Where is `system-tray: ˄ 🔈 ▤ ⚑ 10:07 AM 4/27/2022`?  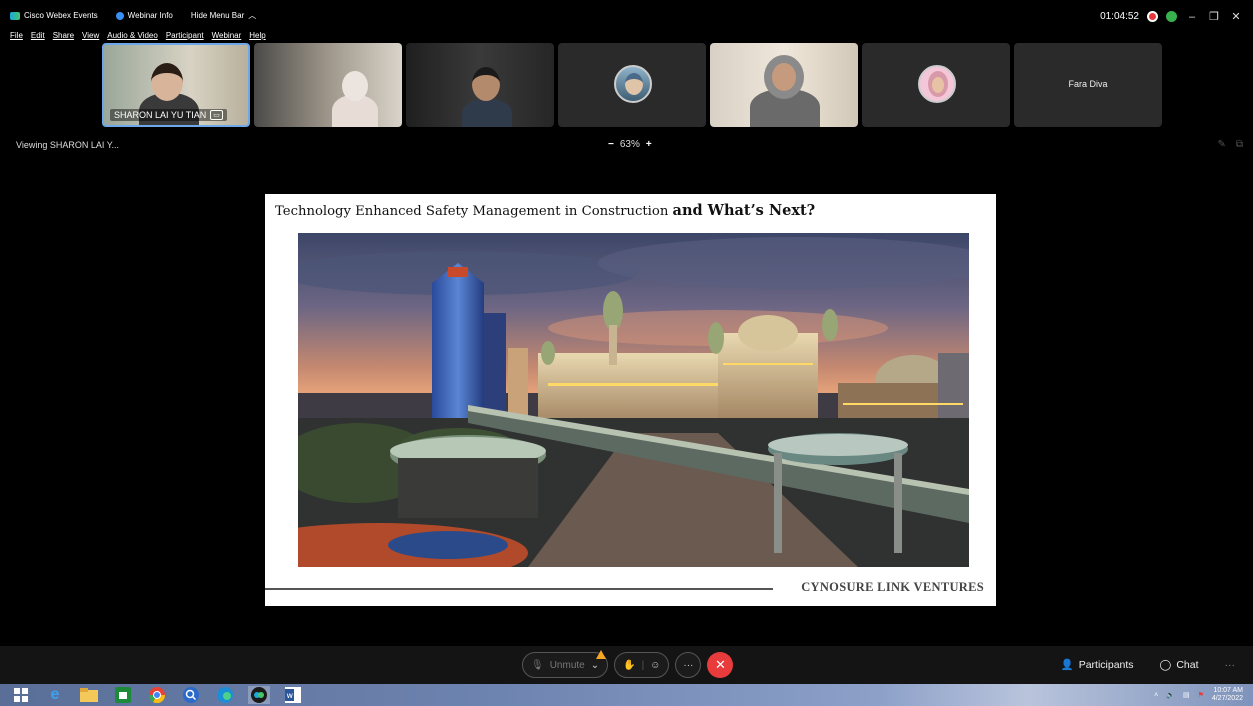
system-tray: ˄ 🔈 ▤ ⚑ 10:07 AM 4/27/2022 is located at coordinates (1198, 695).